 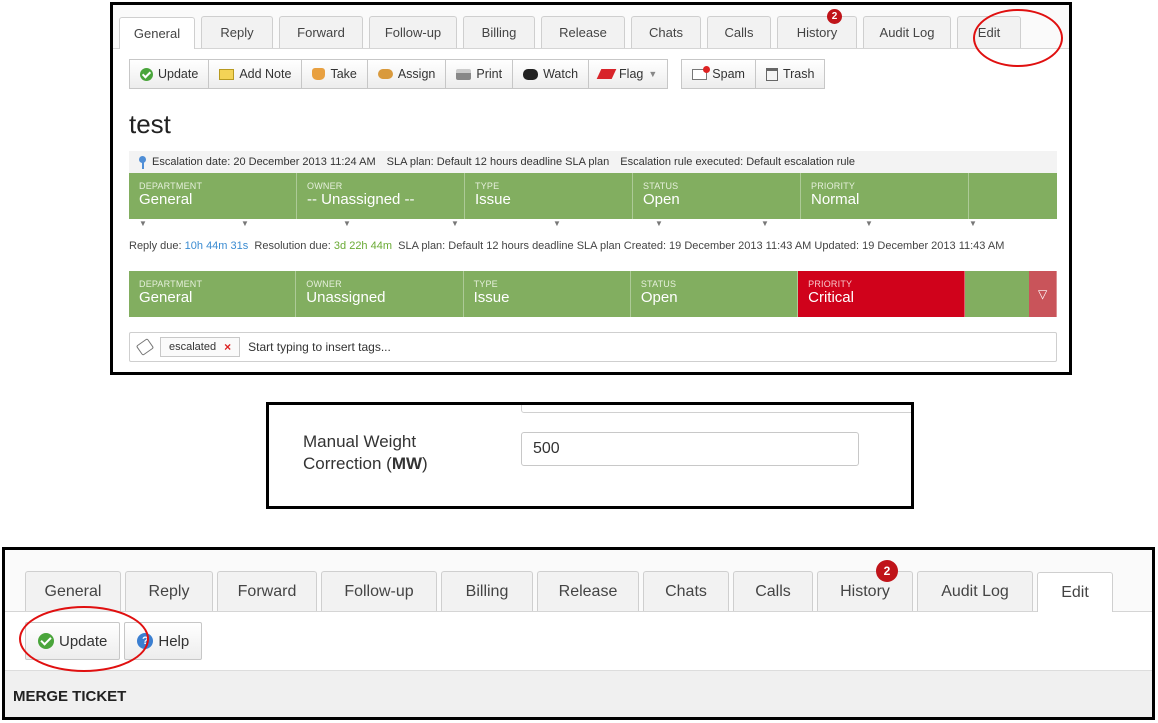 What do you see at coordinates (142, 162) in the screenshot?
I see `escalation-pin-icon` at bounding box center [142, 162].